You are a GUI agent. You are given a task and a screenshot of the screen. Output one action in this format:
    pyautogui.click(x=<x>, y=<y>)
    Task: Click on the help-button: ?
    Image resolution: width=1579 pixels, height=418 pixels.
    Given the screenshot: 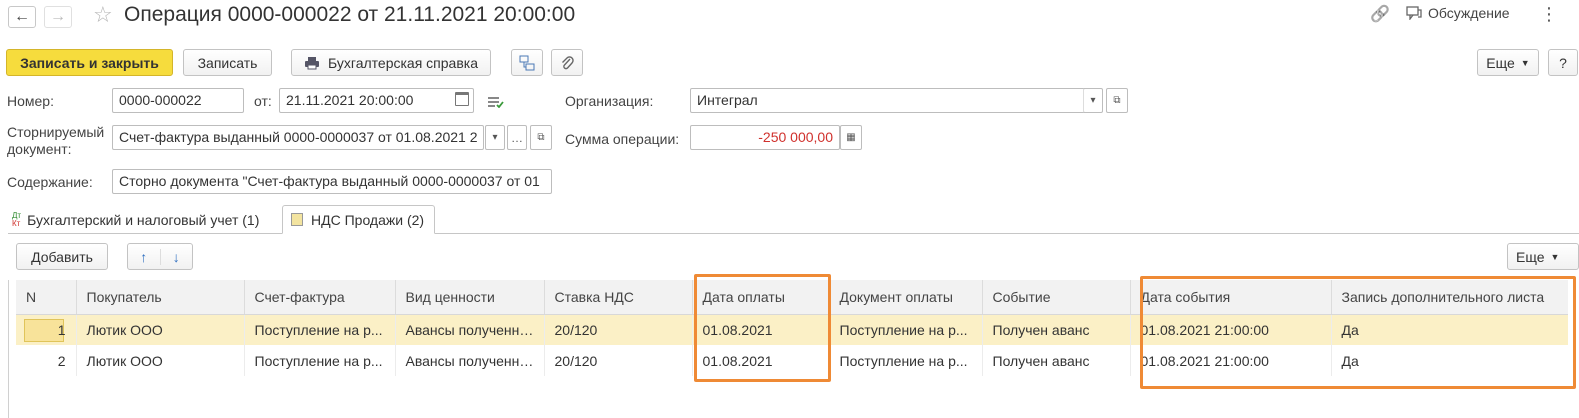 What is the action you would take?
    pyautogui.click(x=1563, y=62)
    